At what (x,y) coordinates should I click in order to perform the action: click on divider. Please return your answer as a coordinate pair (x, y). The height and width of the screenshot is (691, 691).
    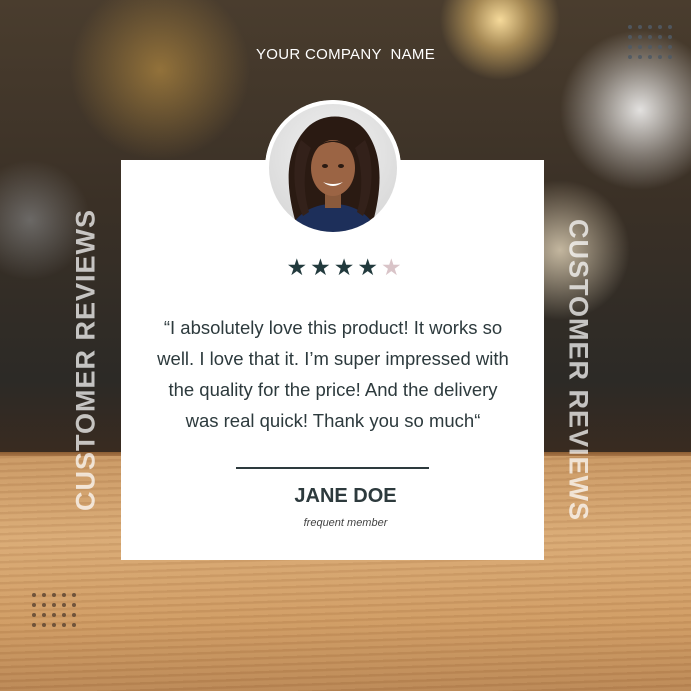
    Looking at the image, I should click on (332, 468).